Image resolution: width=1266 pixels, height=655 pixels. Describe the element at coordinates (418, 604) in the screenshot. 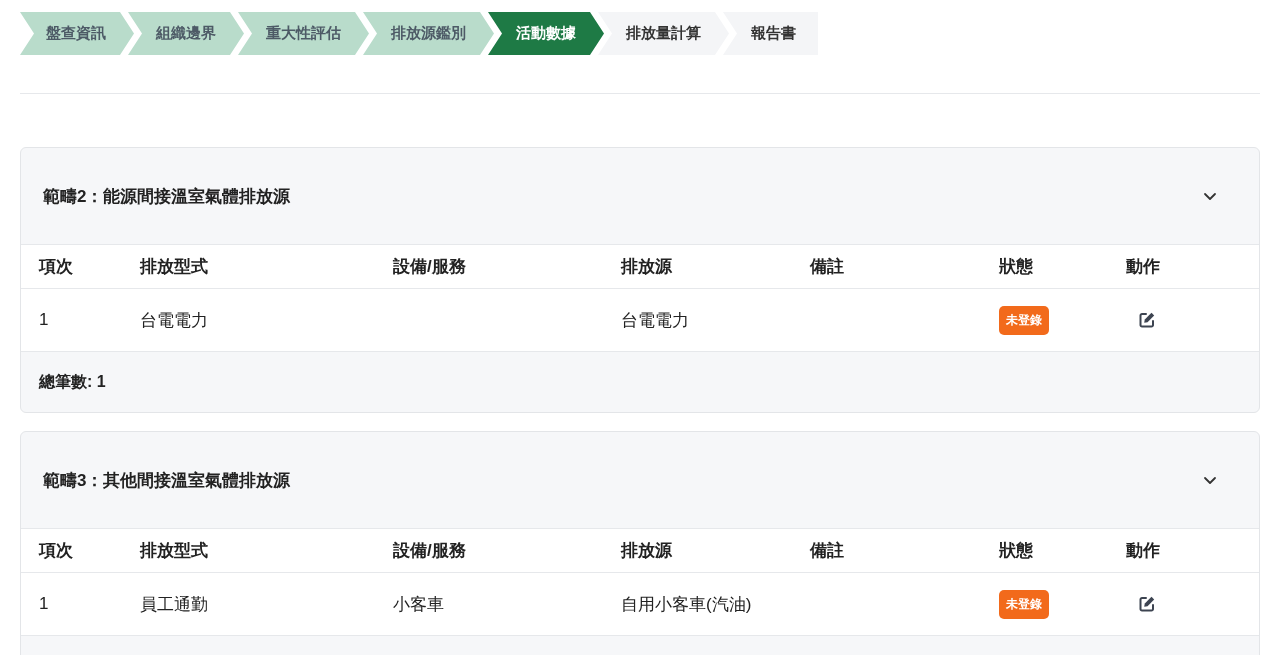

I see `table-cell: 小客車` at that location.